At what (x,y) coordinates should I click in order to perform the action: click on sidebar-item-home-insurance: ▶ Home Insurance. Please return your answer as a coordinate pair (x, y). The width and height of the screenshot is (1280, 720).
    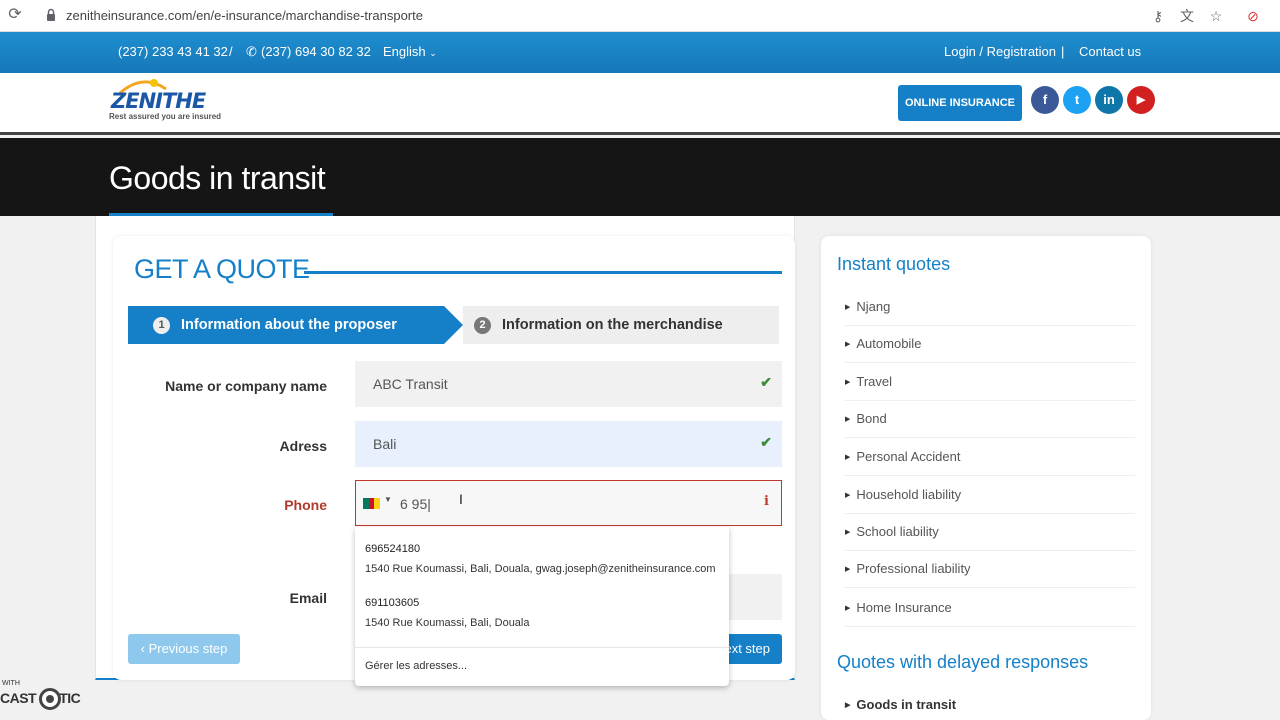
    Looking at the image, I should click on (990, 613).